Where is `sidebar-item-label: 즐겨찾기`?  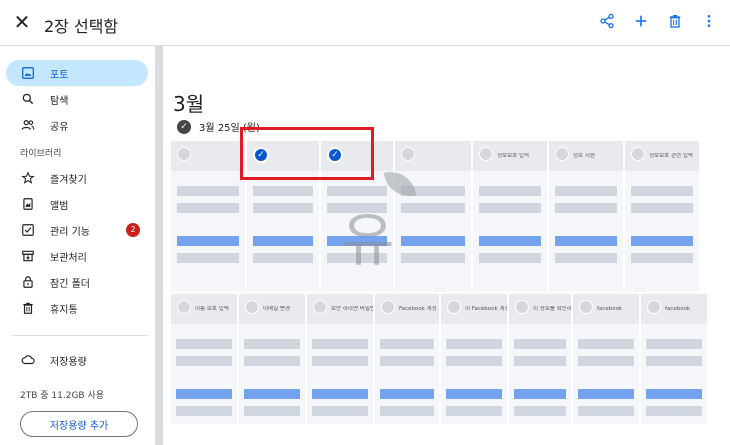 sidebar-item-label: 즐겨찾기 is located at coordinates (68, 180).